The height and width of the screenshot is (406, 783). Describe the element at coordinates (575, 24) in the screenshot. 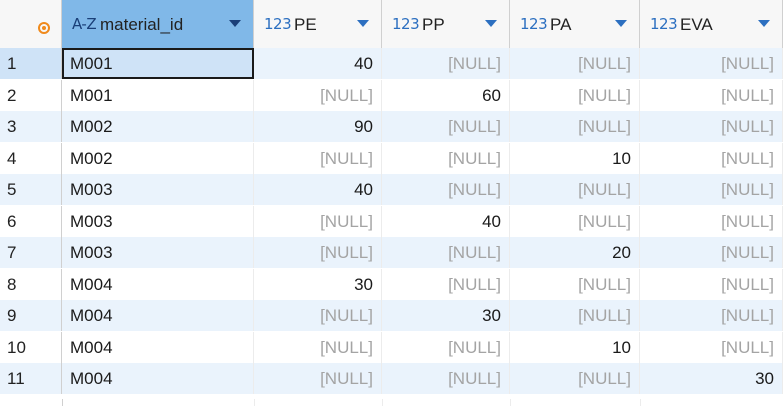

I see `column-header-pa: 123 PA` at that location.